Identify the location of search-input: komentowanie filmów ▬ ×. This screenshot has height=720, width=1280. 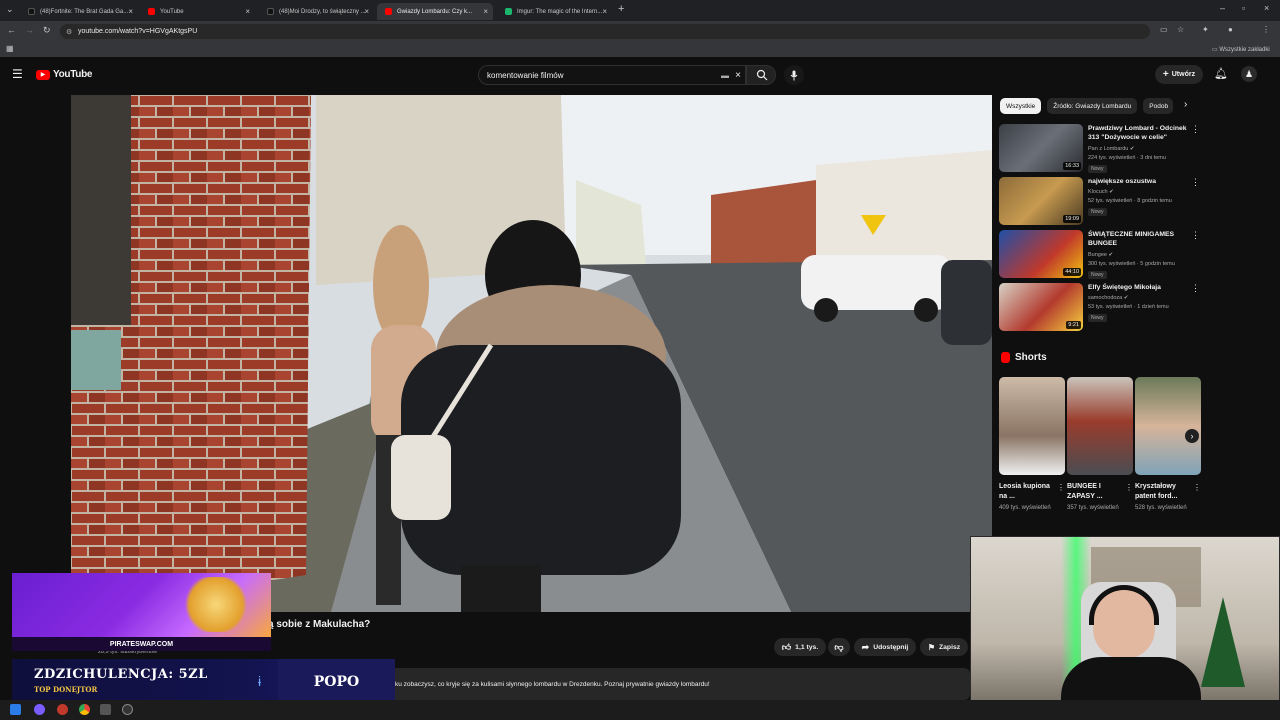
(612, 75).